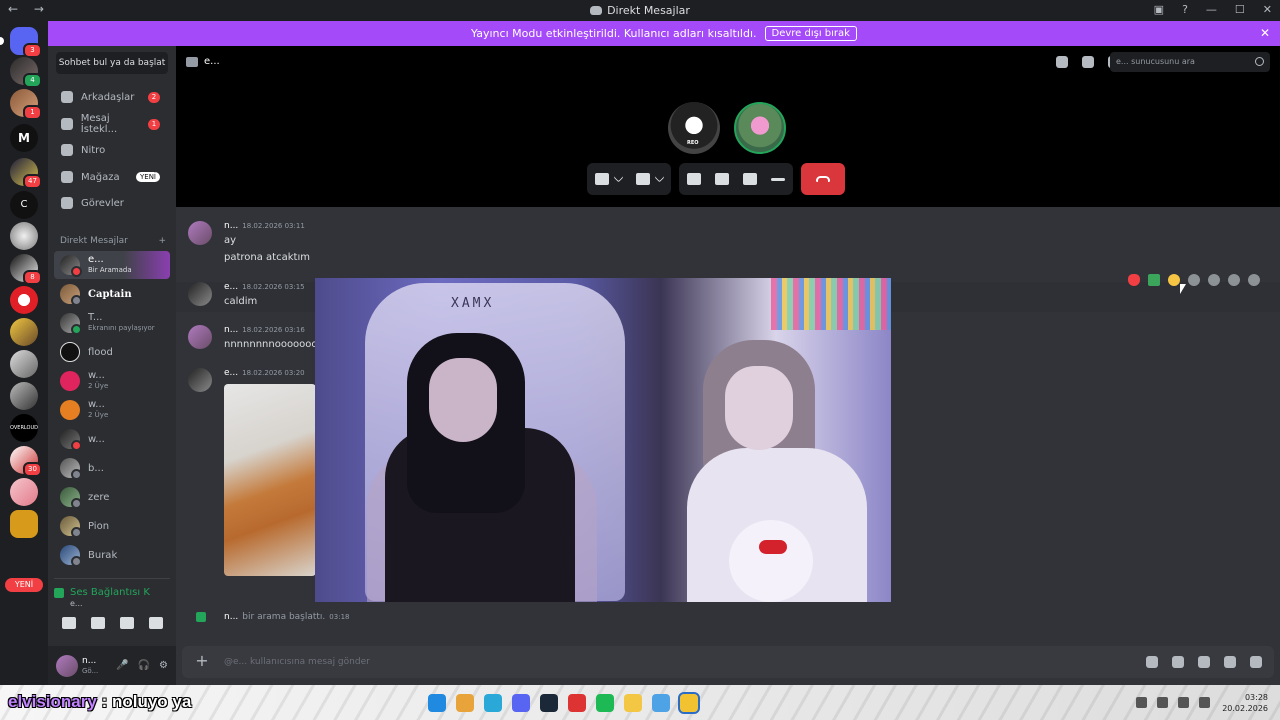 The height and width of the screenshot is (720, 1280). What do you see at coordinates (760, 128) in the screenshot?
I see `call-participant-avatar-speaking` at bounding box center [760, 128].